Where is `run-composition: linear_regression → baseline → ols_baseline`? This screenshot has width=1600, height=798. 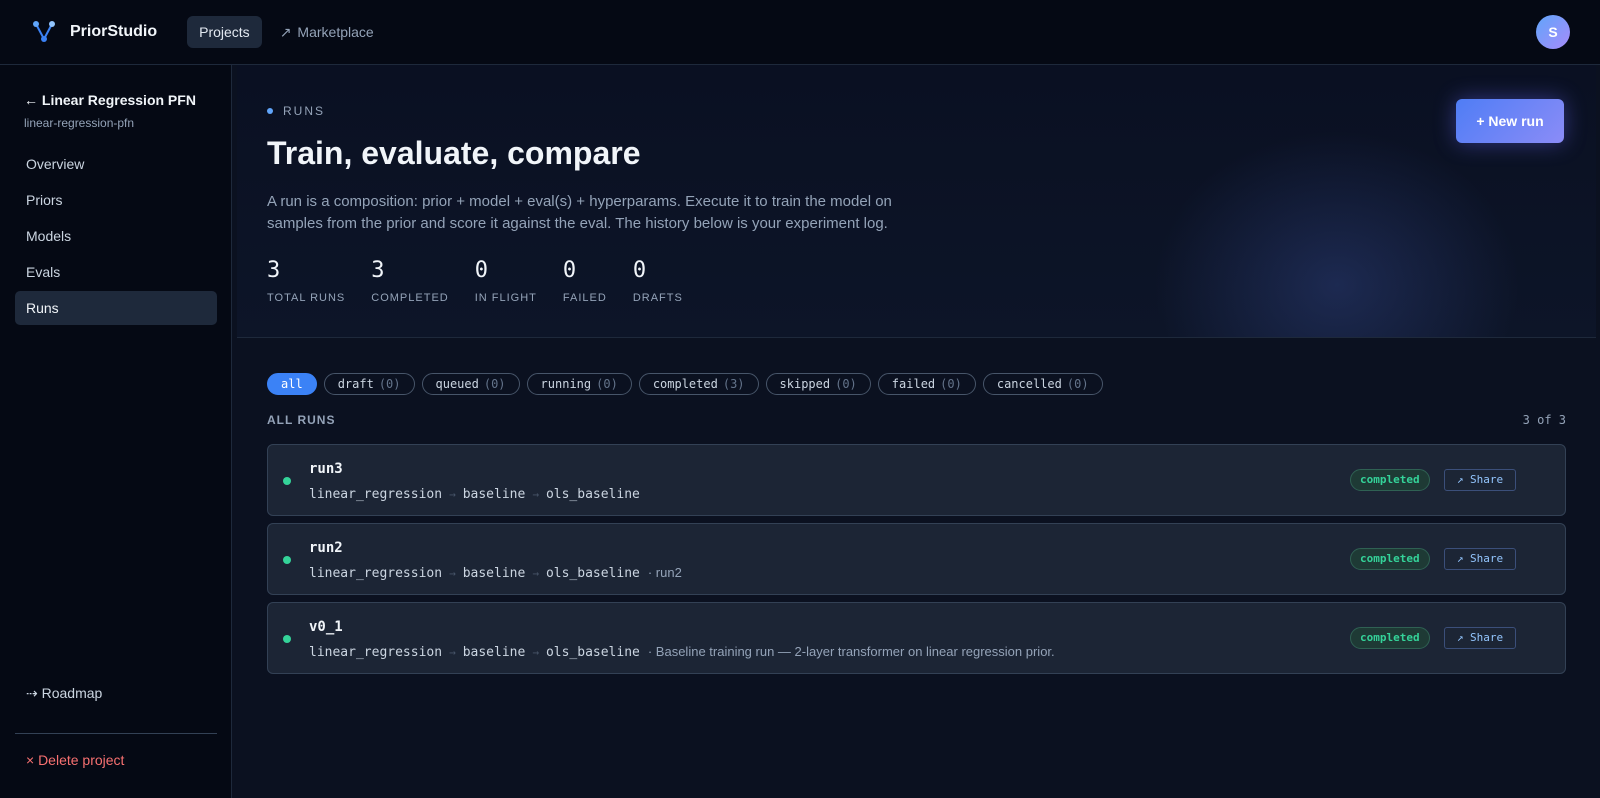 run-composition: linear_regression → baseline → ols_baseline is located at coordinates (478, 494).